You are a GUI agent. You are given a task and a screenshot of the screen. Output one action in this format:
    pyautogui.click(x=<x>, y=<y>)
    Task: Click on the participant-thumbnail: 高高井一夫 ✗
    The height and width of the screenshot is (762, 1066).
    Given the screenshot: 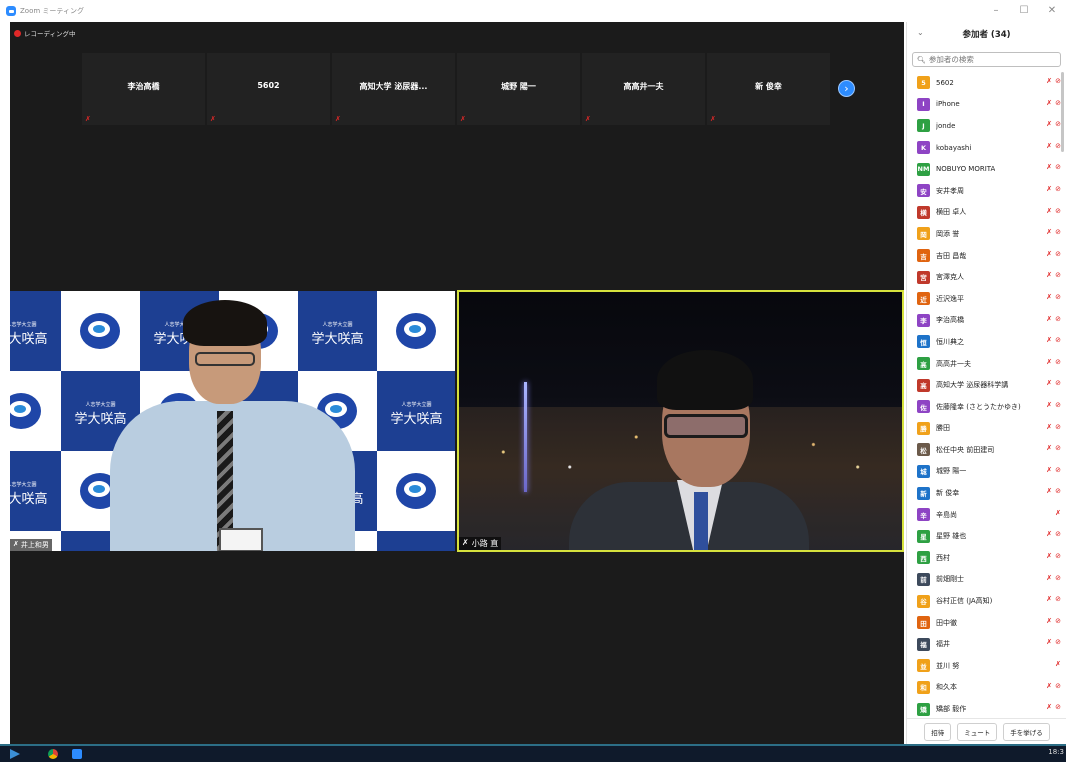 What is the action you would take?
    pyautogui.click(x=643, y=89)
    